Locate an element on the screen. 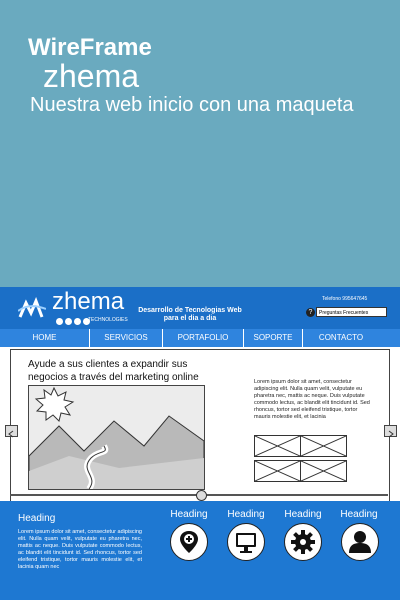  monitor-icon is located at coordinates (246, 543).